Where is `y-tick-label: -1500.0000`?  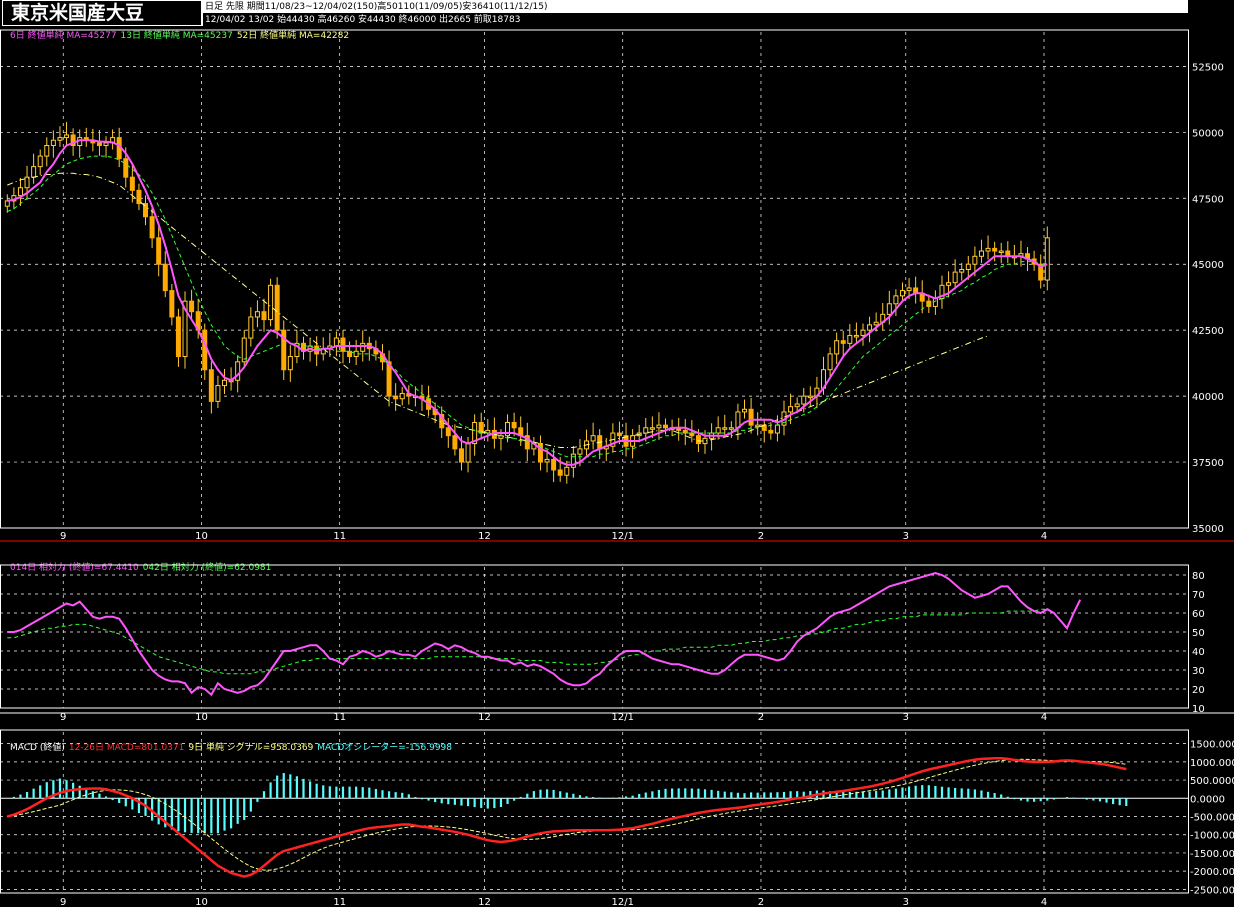
y-tick-label: -1500.0000 is located at coordinates (1212, 854).